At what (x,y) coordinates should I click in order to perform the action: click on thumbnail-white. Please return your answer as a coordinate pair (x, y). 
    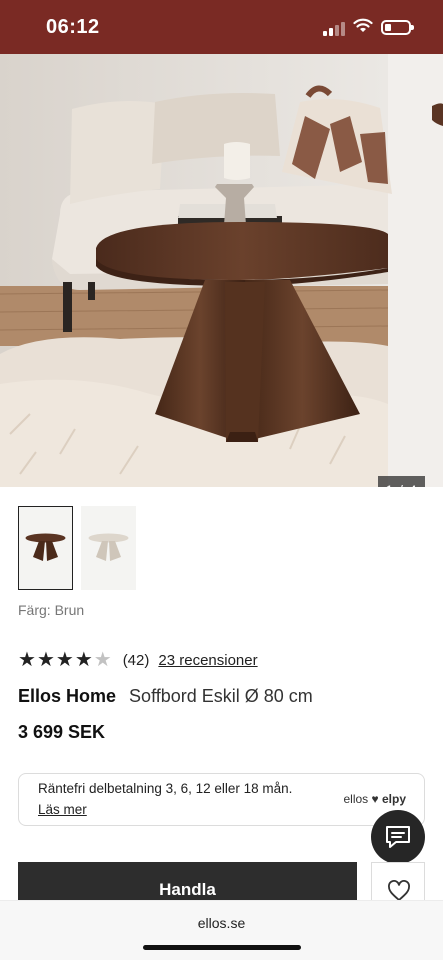
    Looking at the image, I should click on (108, 548).